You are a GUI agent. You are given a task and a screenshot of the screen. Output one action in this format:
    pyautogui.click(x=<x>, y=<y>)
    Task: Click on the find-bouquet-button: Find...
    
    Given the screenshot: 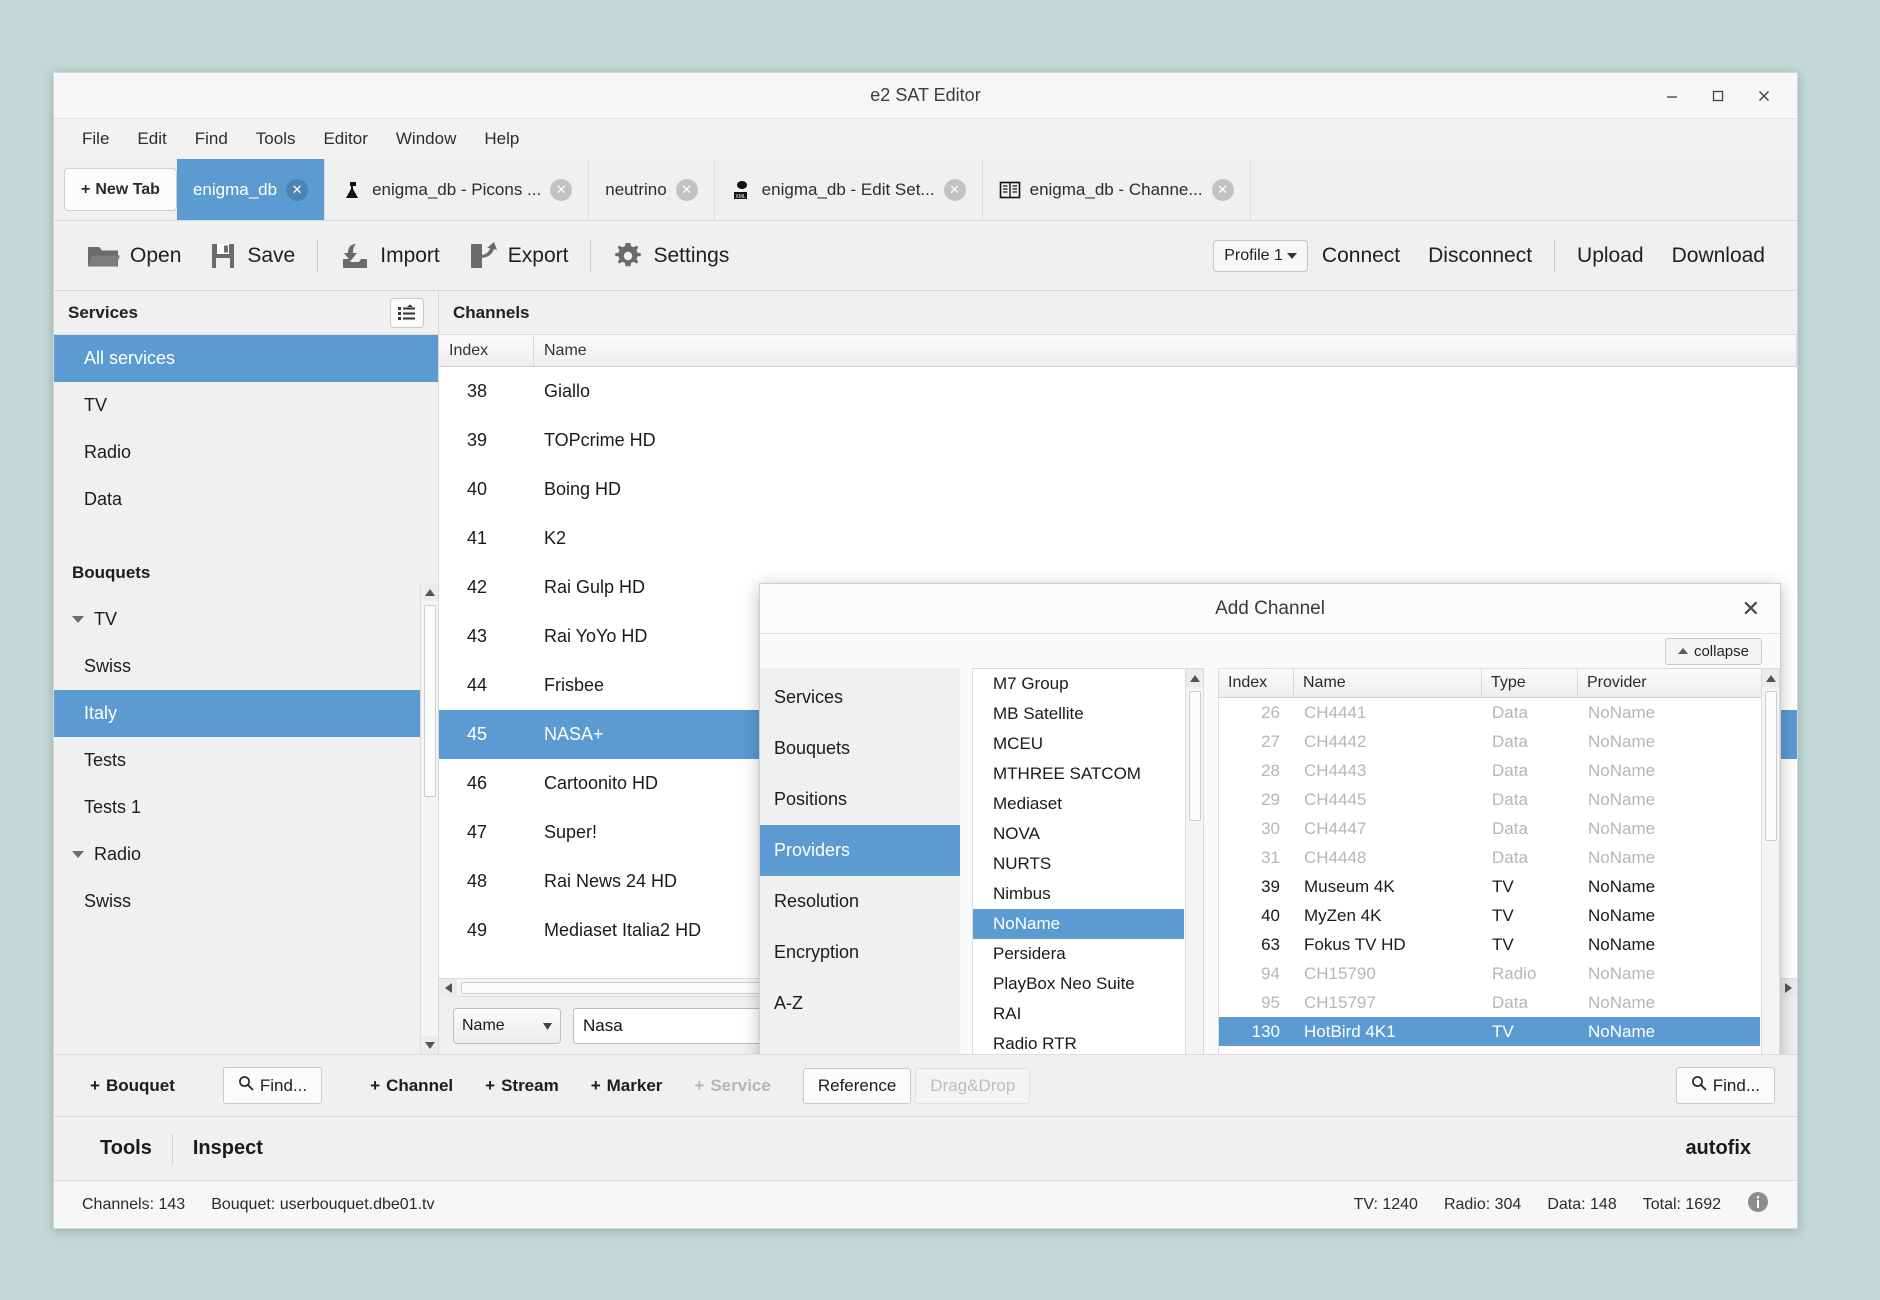 What is the action you would take?
    pyautogui.click(x=272, y=1085)
    